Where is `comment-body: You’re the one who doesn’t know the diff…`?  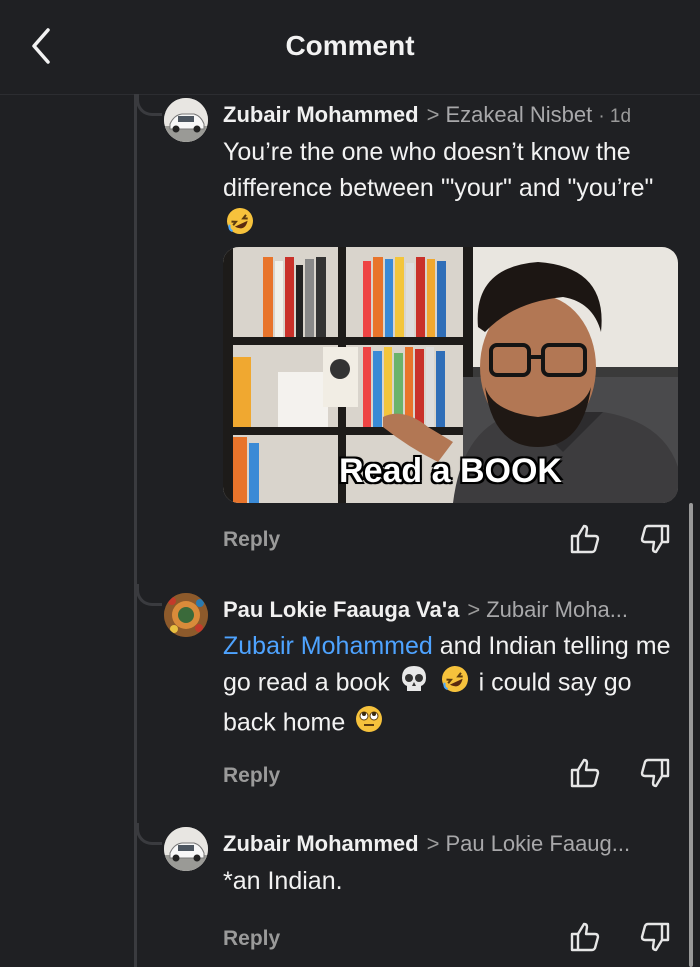
comment-body: You’re the one who doesn’t know the diff… is located at coordinates (438, 170).